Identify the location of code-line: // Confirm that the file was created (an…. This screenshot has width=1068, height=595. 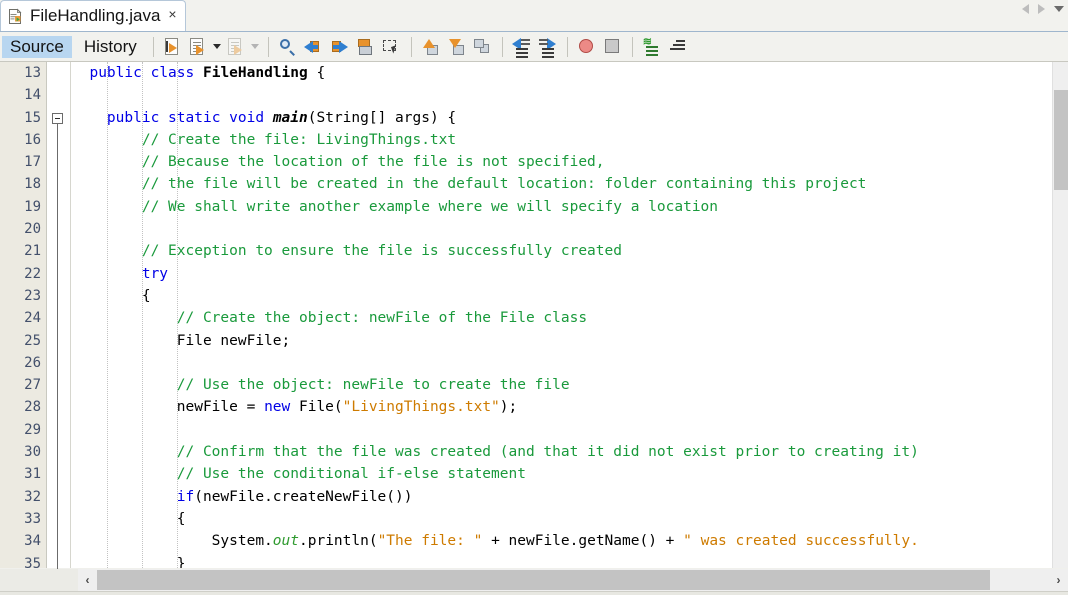
(547, 452).